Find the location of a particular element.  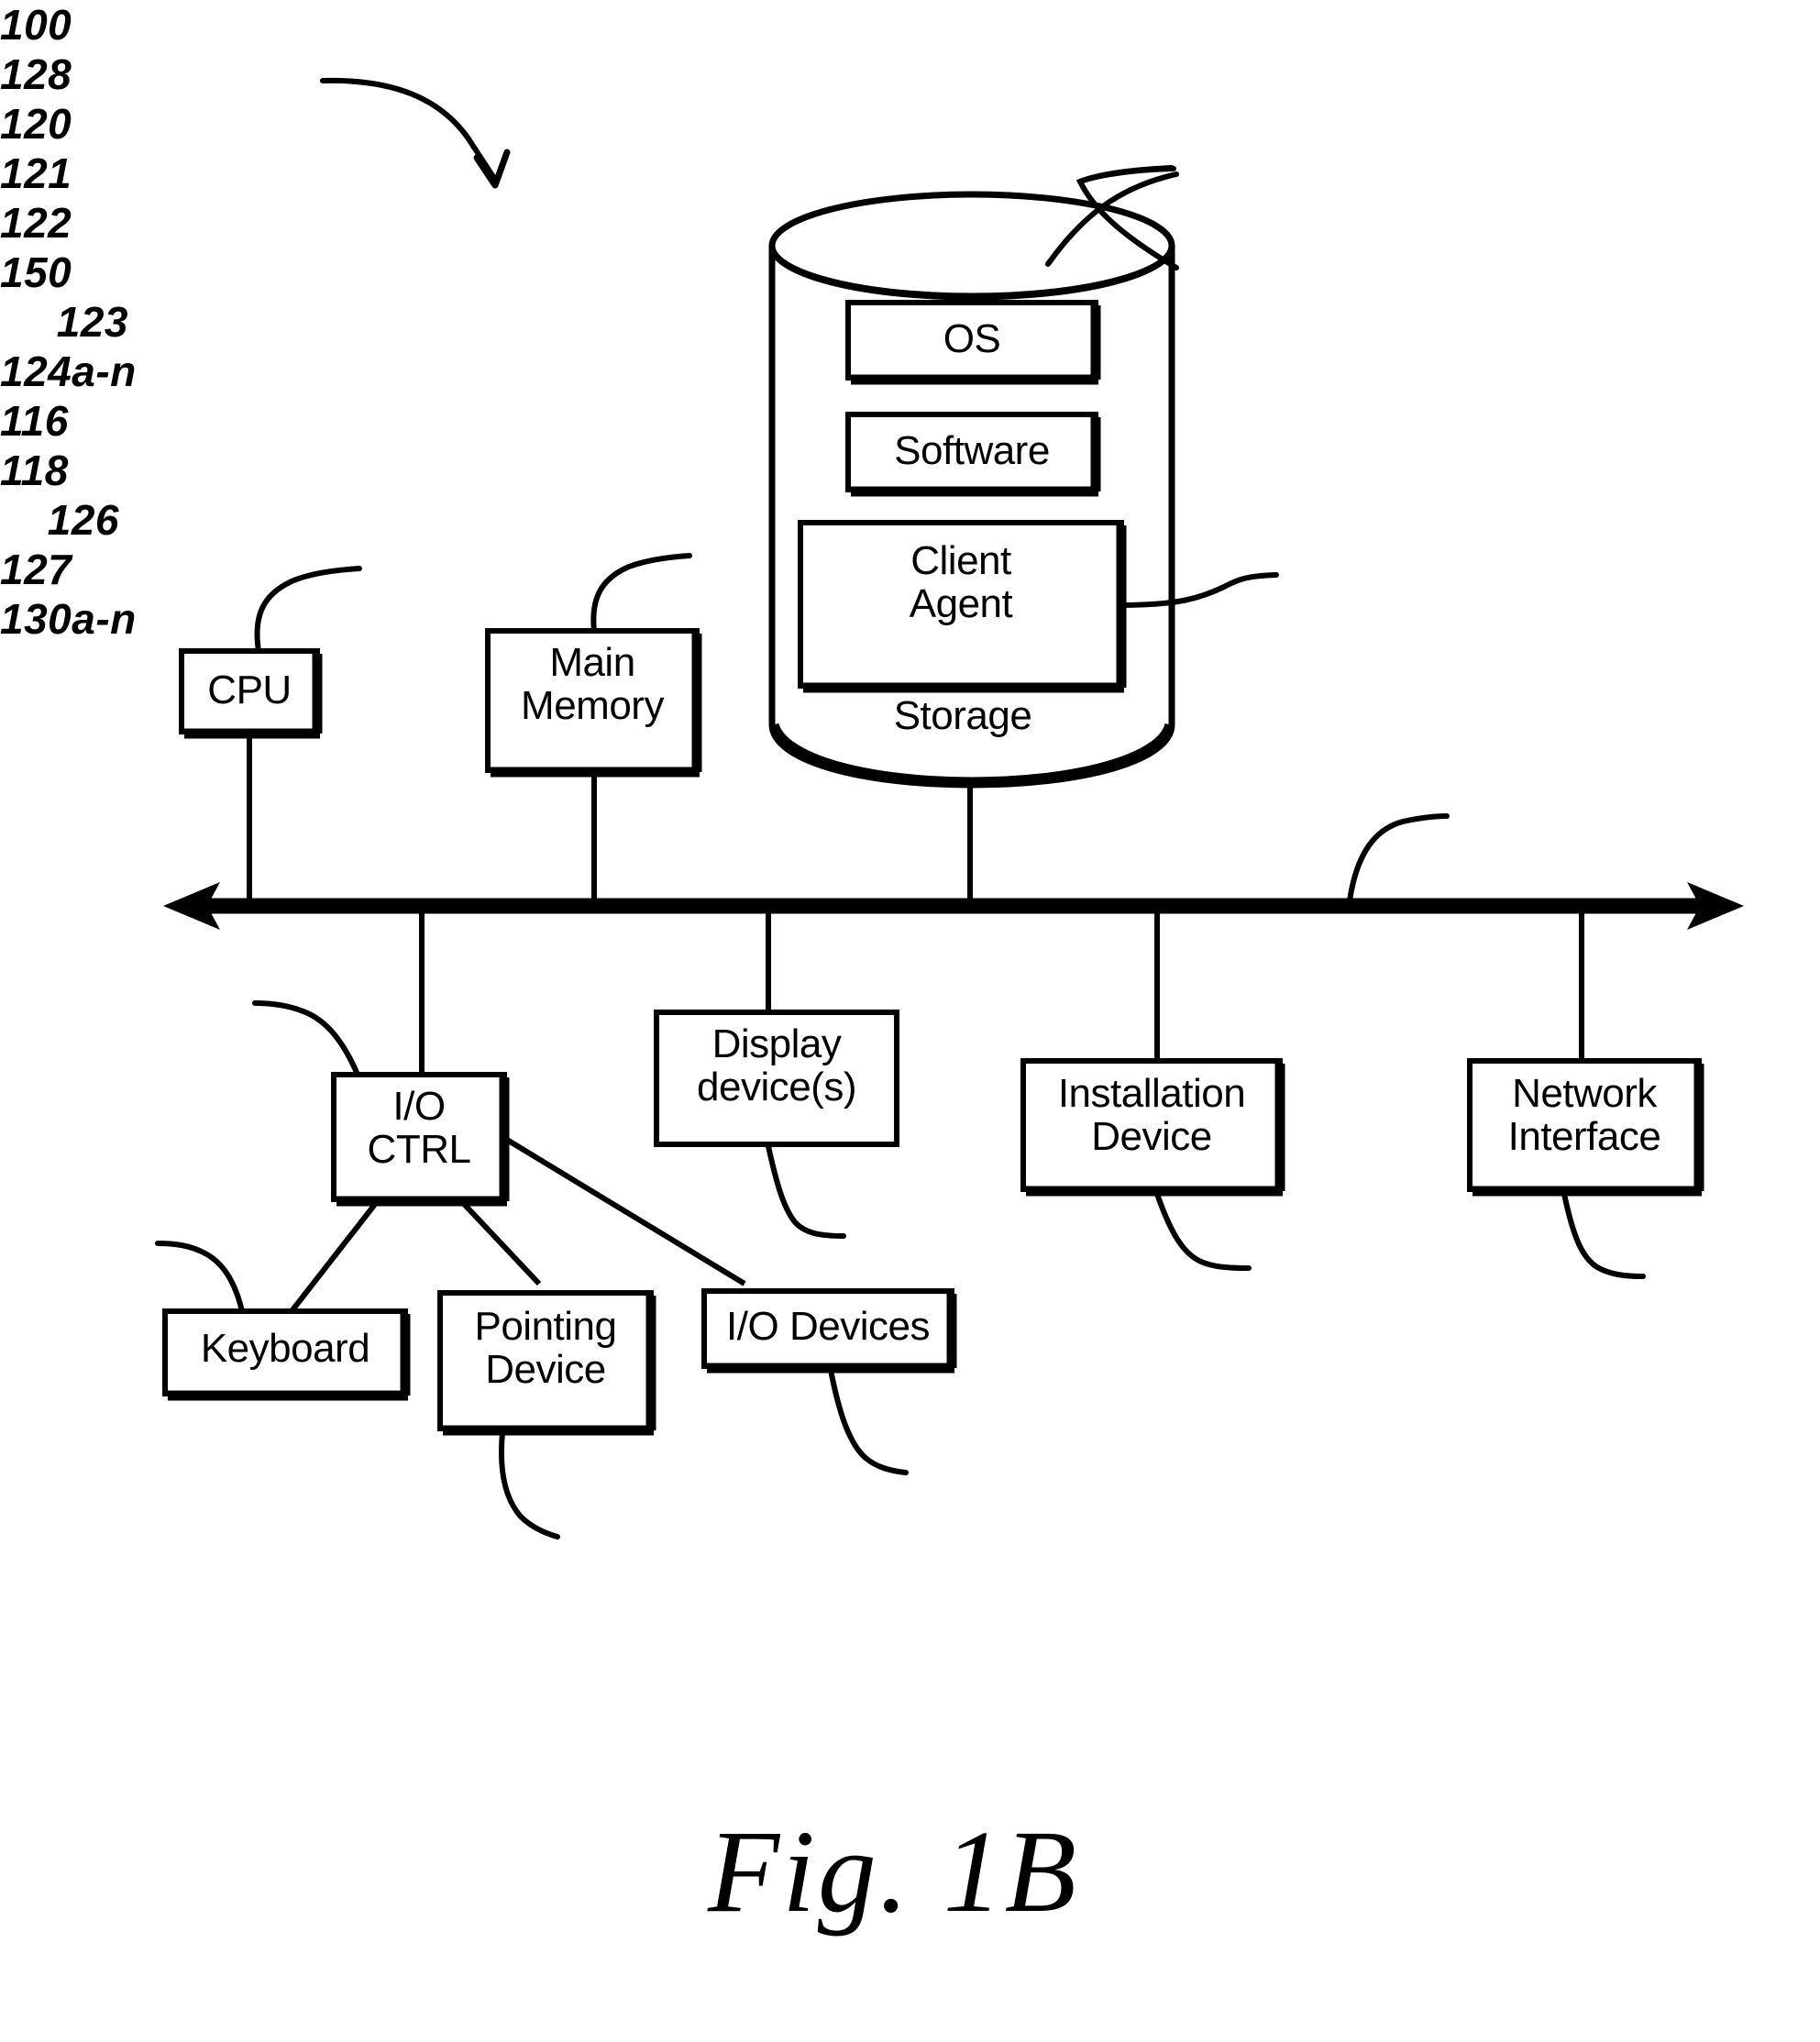

client-agent-label: Client Agent is located at coordinates (961, 582).